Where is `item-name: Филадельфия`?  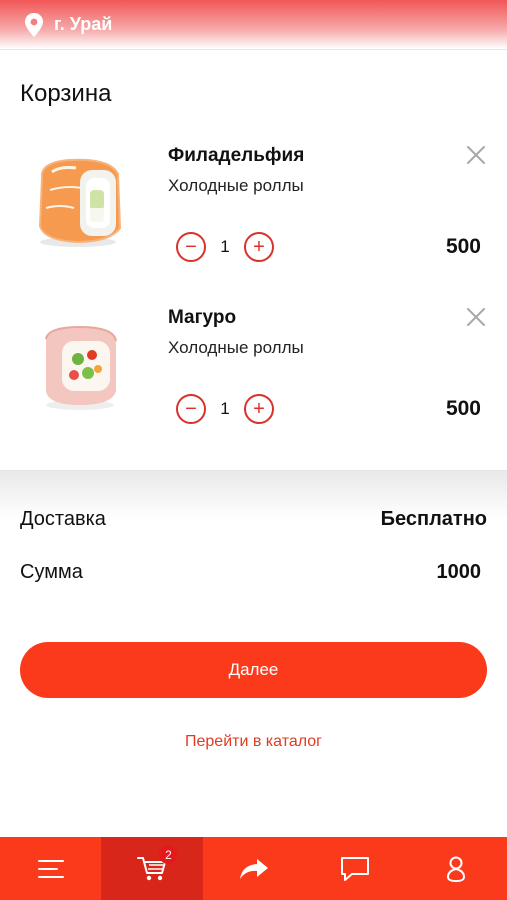
item-name: Филадельфия is located at coordinates (236, 155).